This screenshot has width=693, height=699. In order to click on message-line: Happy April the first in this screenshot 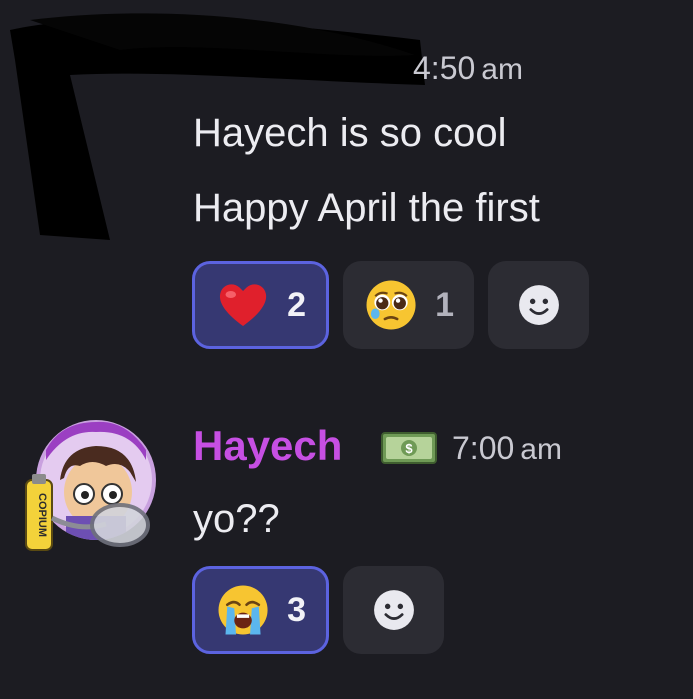, I will do `click(366, 208)`.